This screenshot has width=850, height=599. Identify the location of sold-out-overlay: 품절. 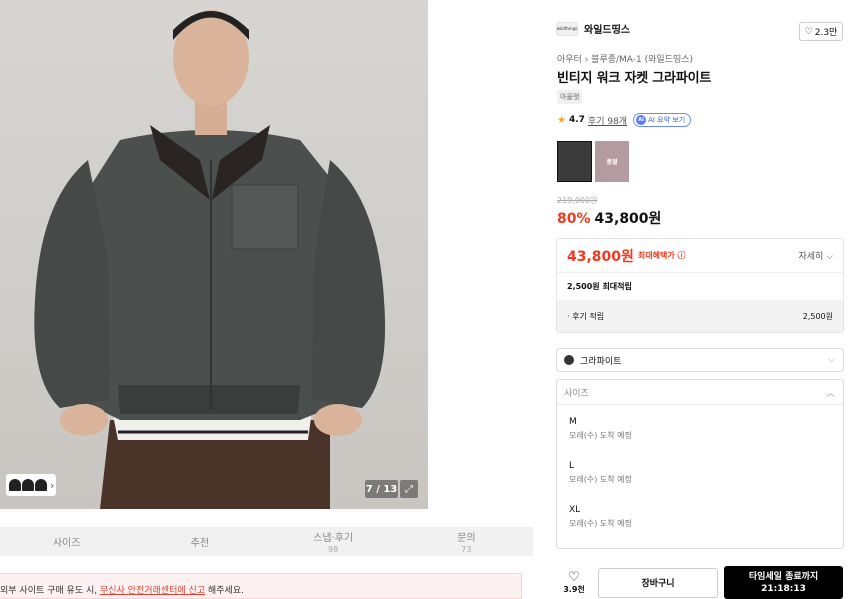
(612, 161).